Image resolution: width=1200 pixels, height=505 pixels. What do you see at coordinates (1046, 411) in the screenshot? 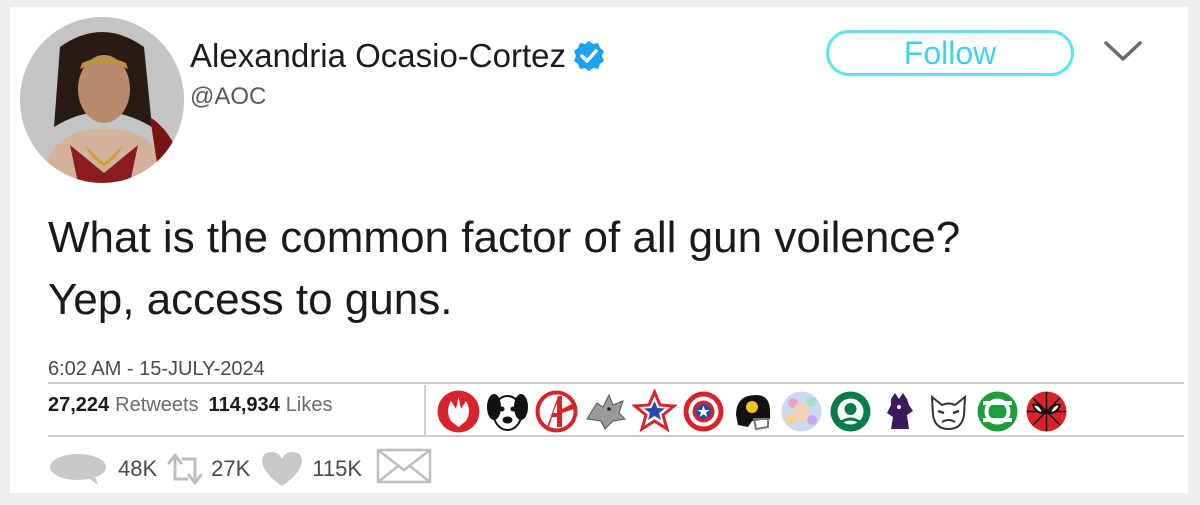
I see `spider-man-icon` at bounding box center [1046, 411].